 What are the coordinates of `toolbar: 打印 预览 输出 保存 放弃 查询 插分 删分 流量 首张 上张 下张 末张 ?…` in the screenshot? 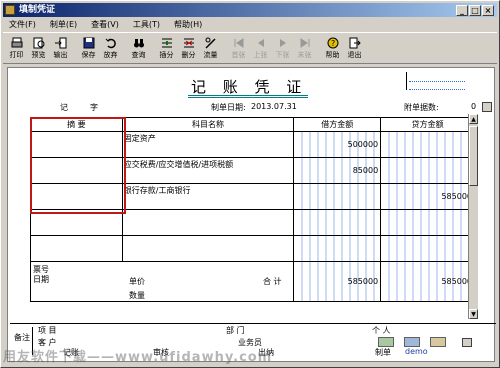 It's located at (250, 48).